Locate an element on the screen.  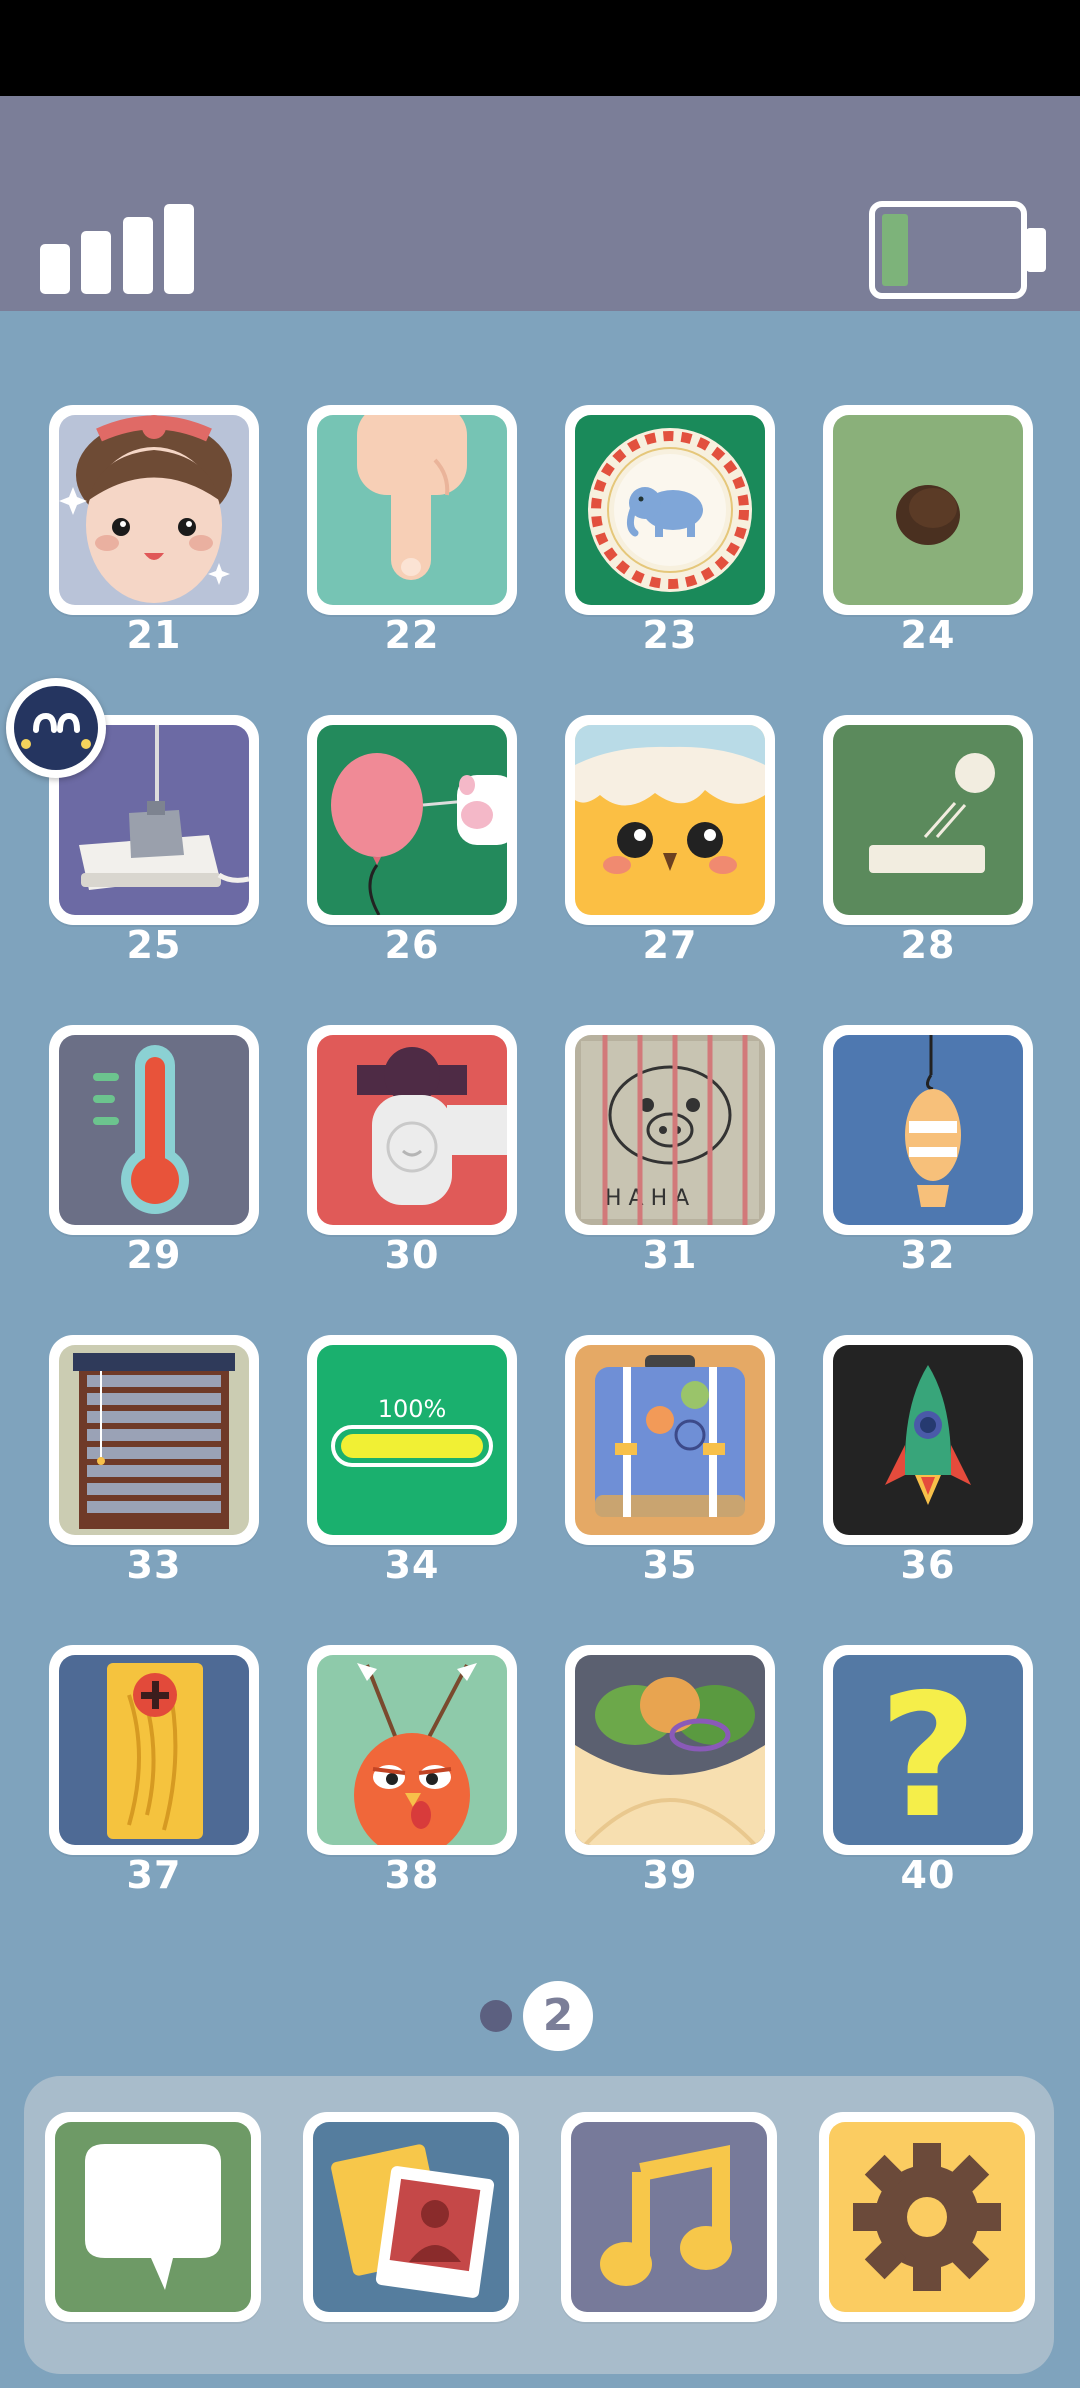
level-number: 24 is located at coordinates (928, 635).